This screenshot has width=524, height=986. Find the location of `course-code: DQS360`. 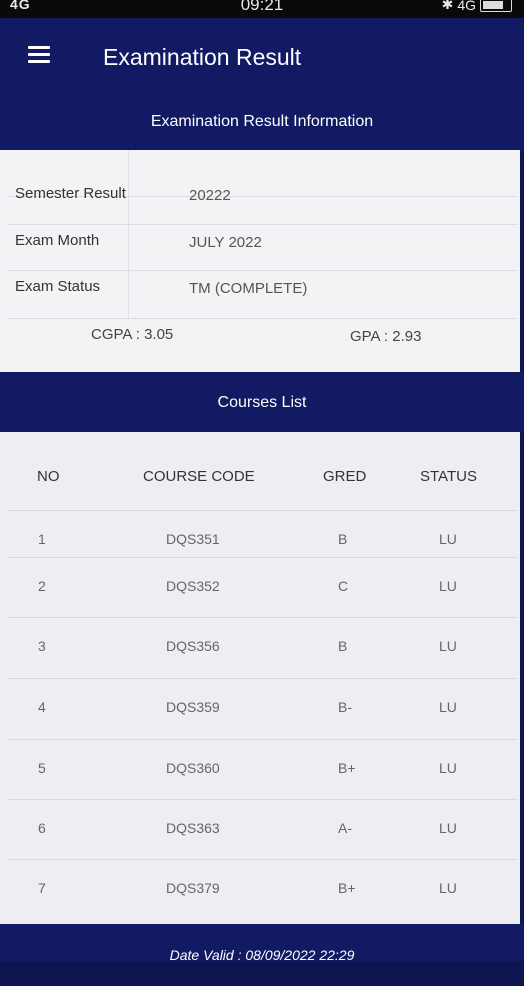

course-code: DQS360 is located at coordinates (193, 768).